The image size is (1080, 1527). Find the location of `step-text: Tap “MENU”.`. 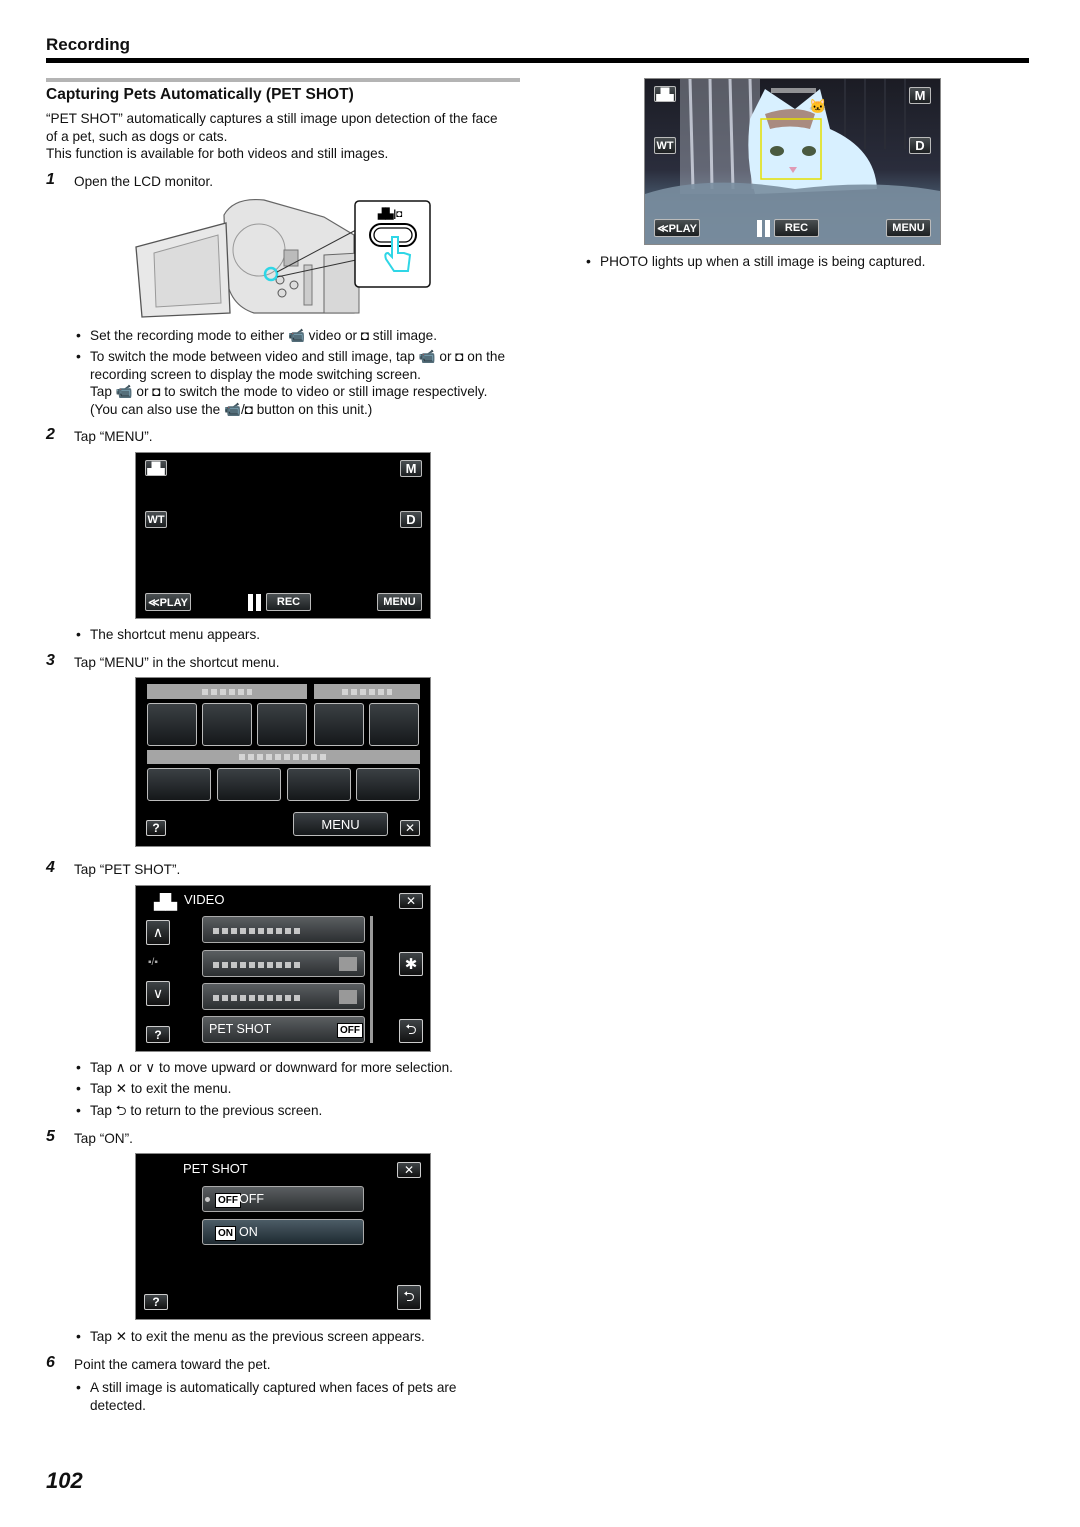

step-text: Tap “MENU”. is located at coordinates (113, 436).